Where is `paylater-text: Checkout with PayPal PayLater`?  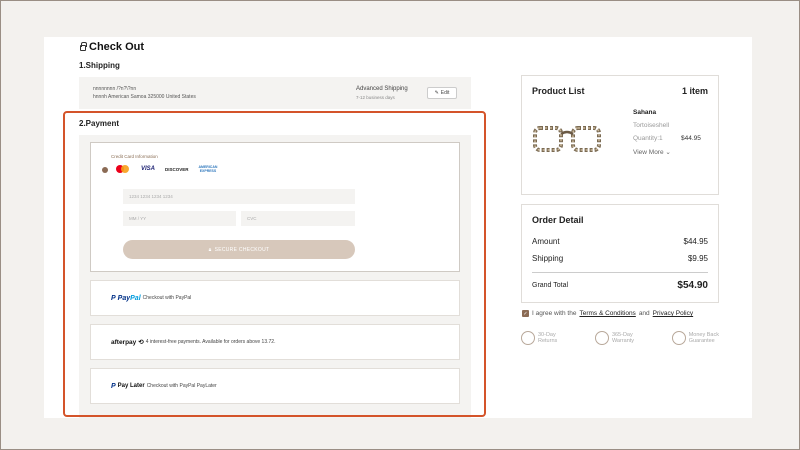
paylater-text: Checkout with PayPal PayLater is located at coordinates (181, 386).